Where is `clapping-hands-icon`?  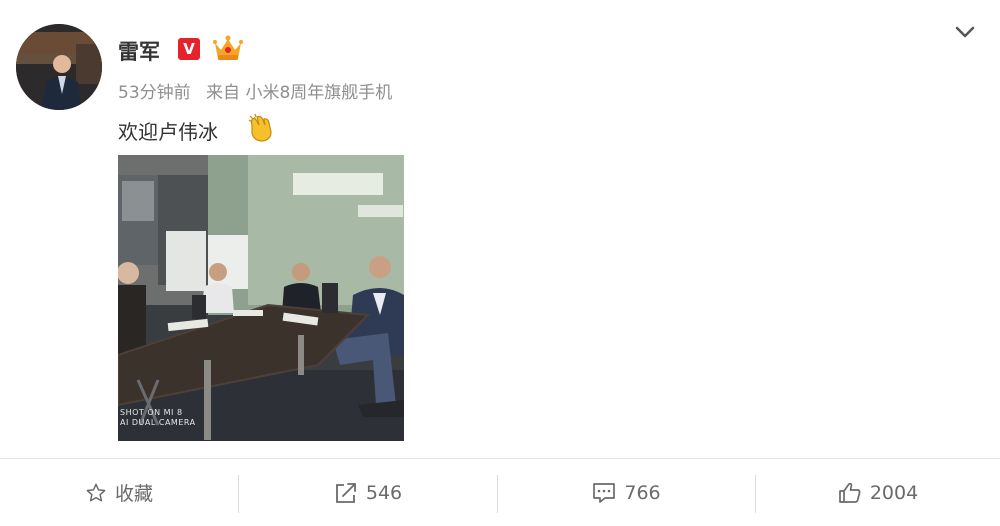
clapping-hands-icon is located at coordinates (260, 127).